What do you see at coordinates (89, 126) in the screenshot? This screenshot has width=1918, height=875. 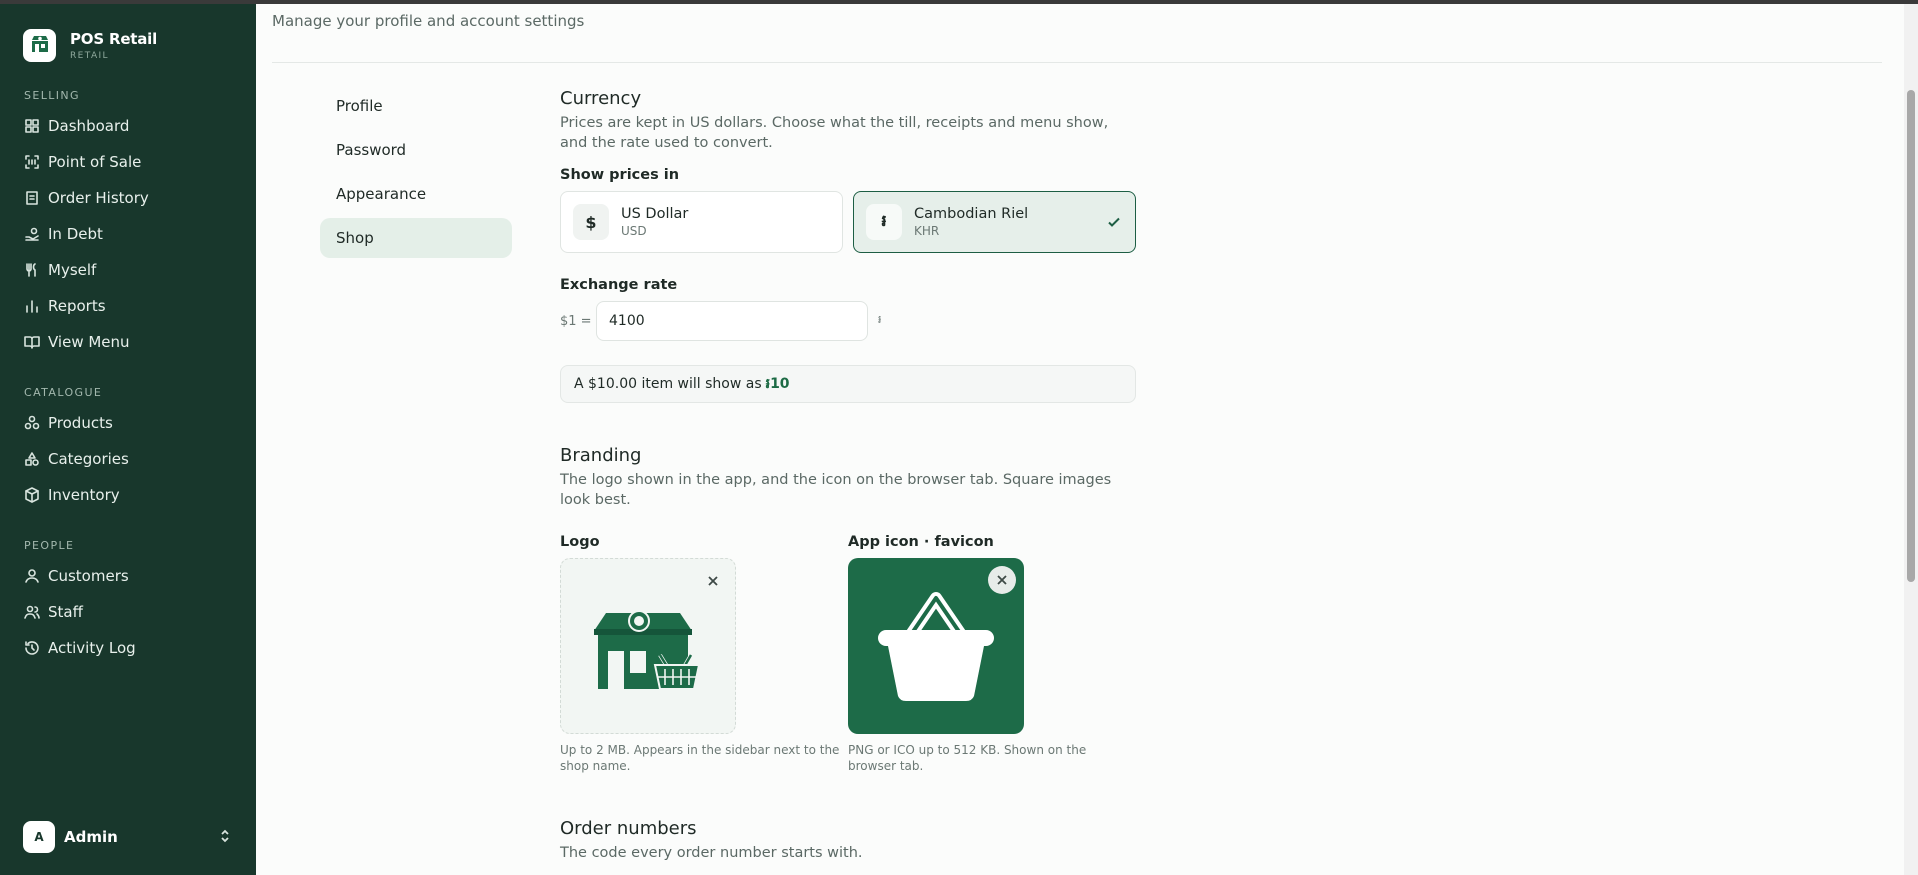 I see `sidebar-item-label: Dashboard` at bounding box center [89, 126].